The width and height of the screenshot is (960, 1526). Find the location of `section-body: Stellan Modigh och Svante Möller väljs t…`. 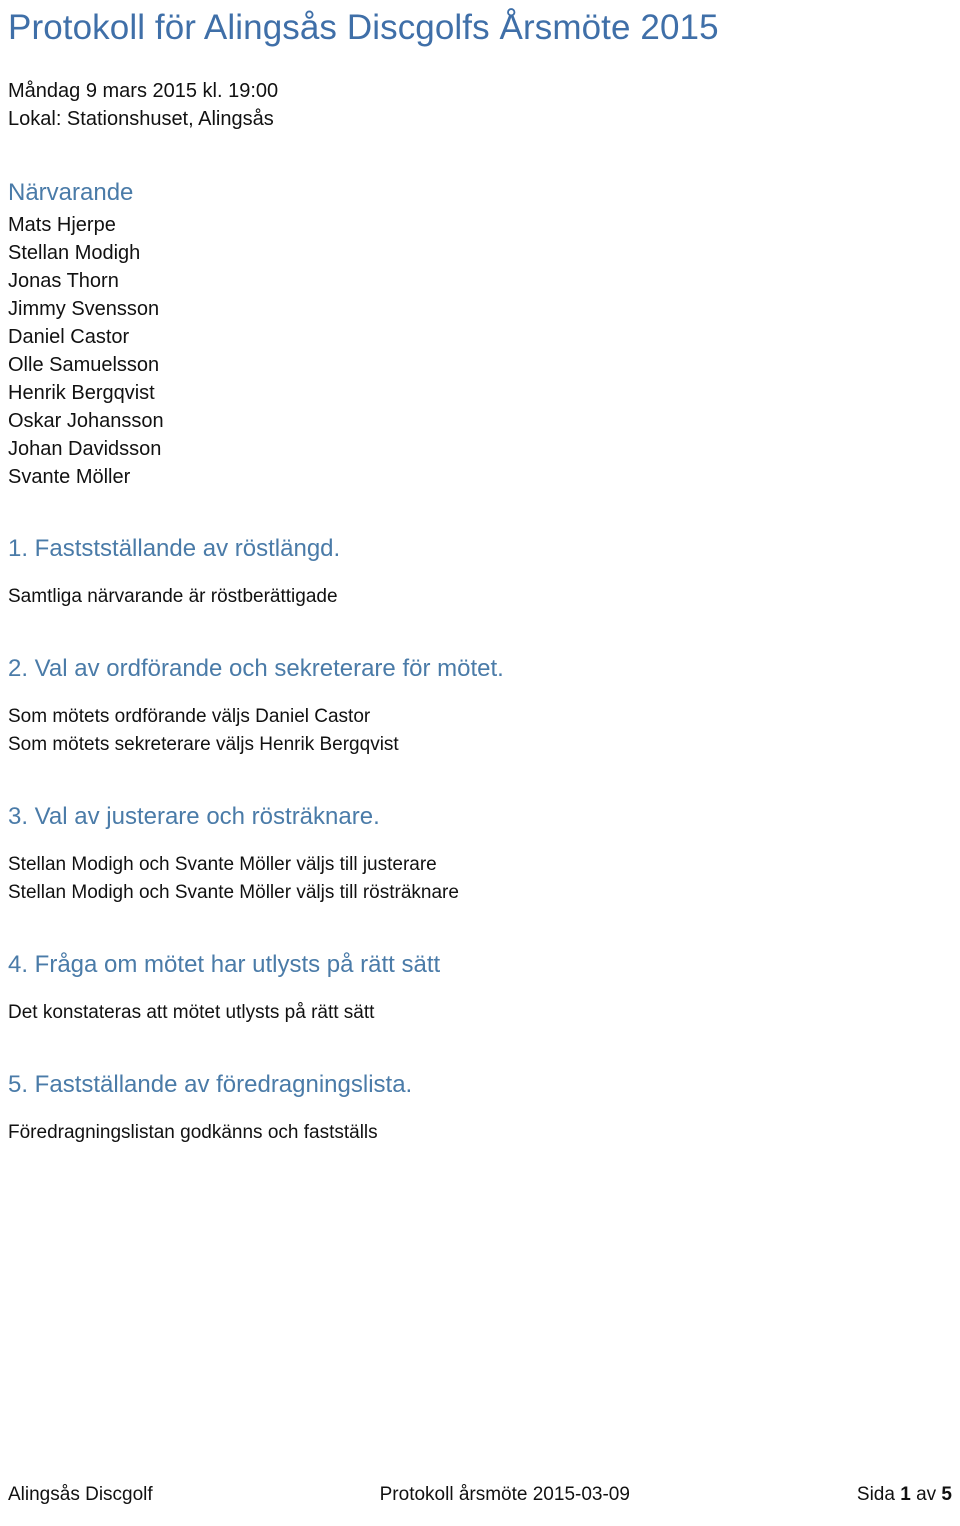

section-body: Stellan Modigh och Svante Möller väljs t… is located at coordinates (480, 879).